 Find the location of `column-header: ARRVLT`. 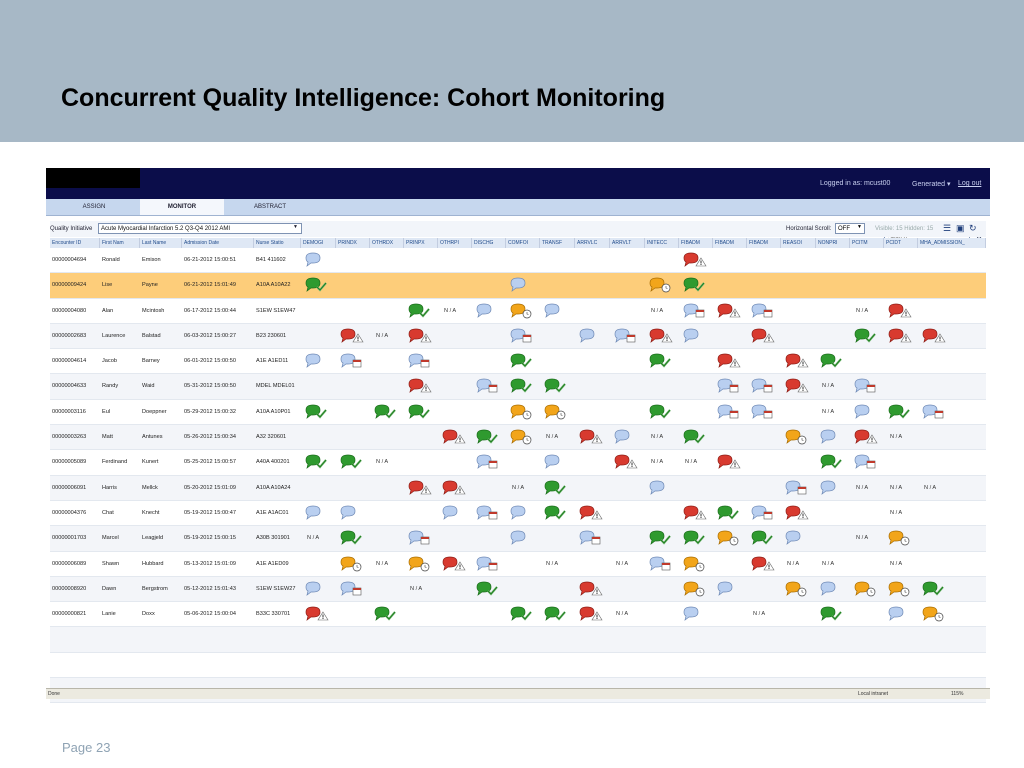

column-header: ARRVLT is located at coordinates (627, 243).